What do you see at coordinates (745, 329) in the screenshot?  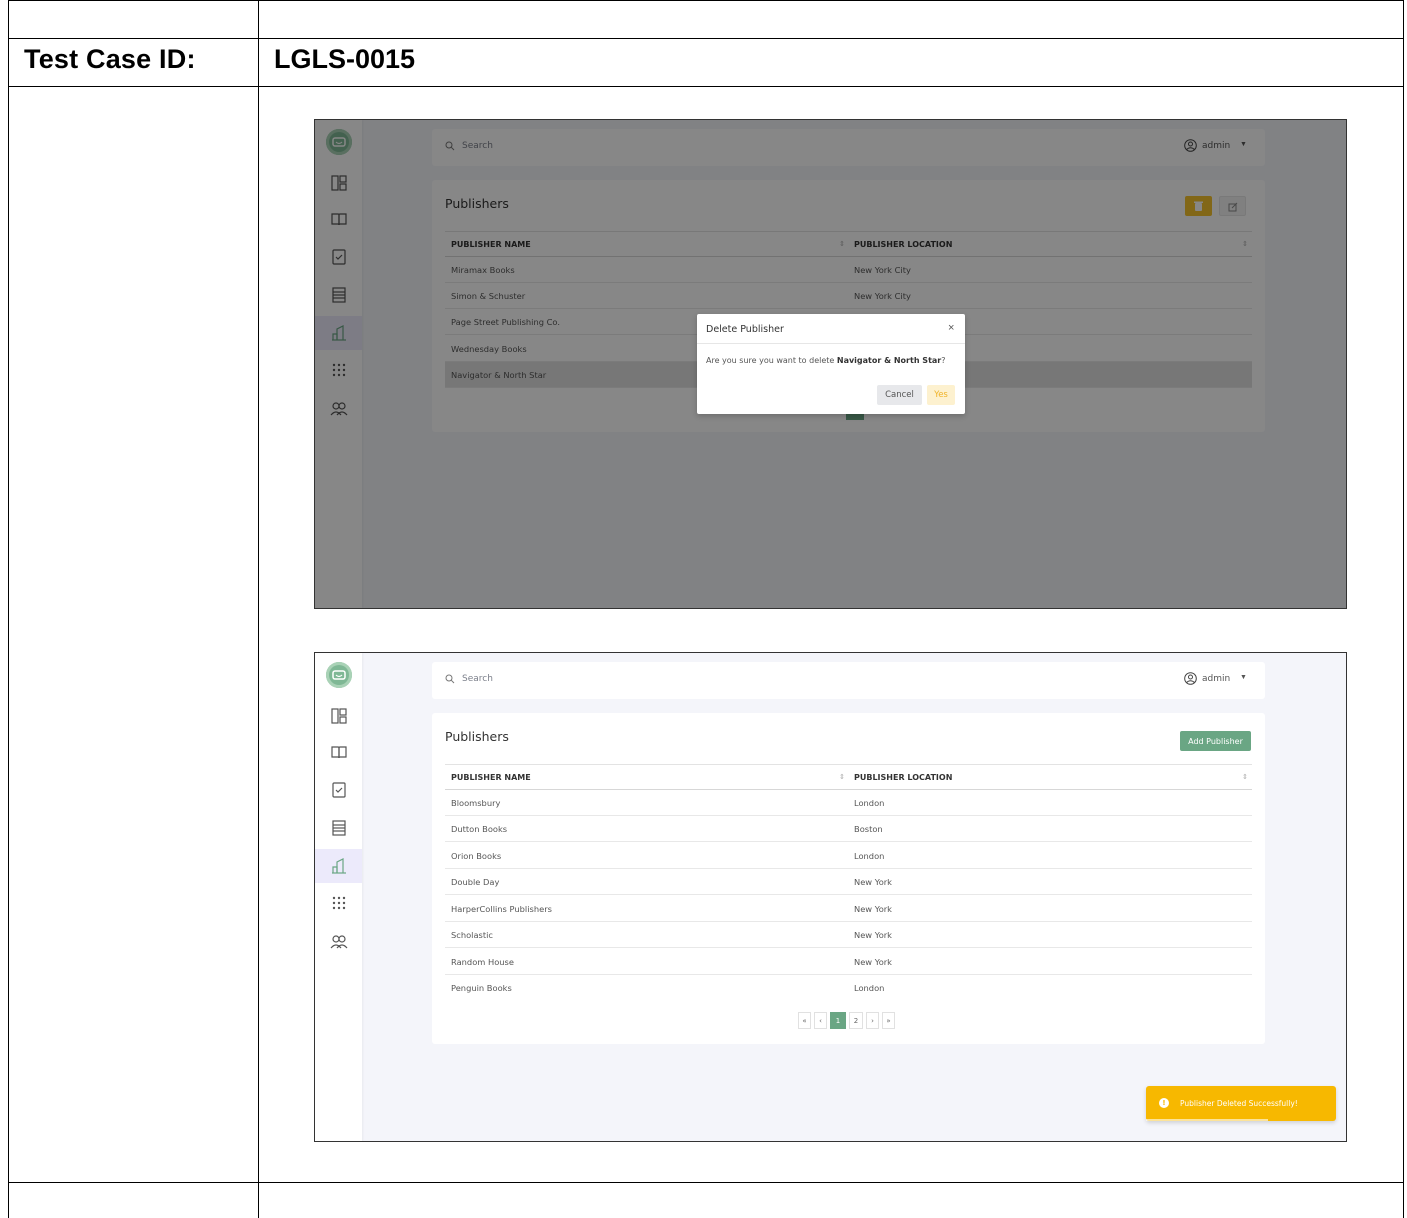 I see `dialog-title: Delete Publisher` at bounding box center [745, 329].